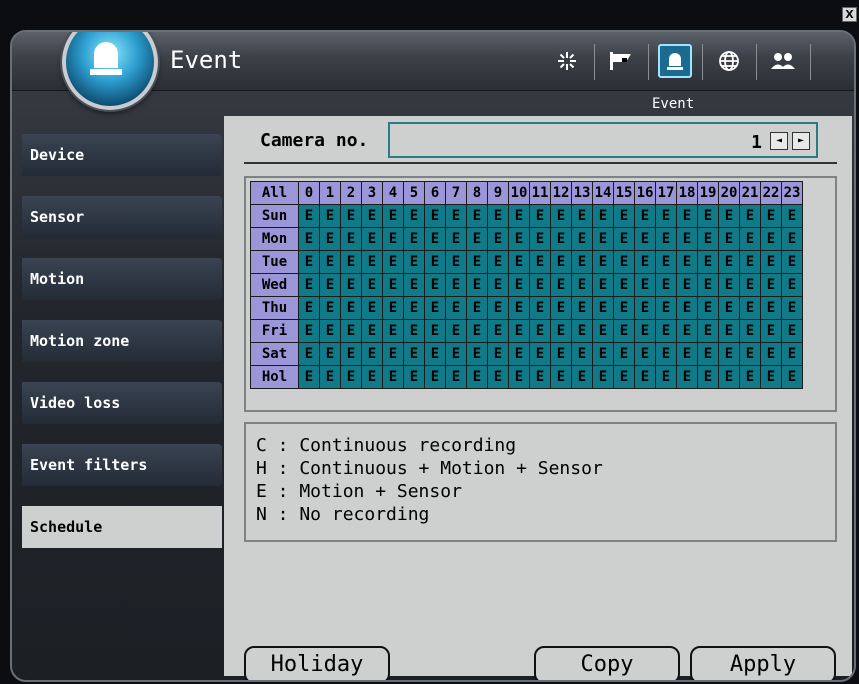 The image size is (859, 684). Describe the element at coordinates (729, 61) in the screenshot. I see `network-icon` at that location.